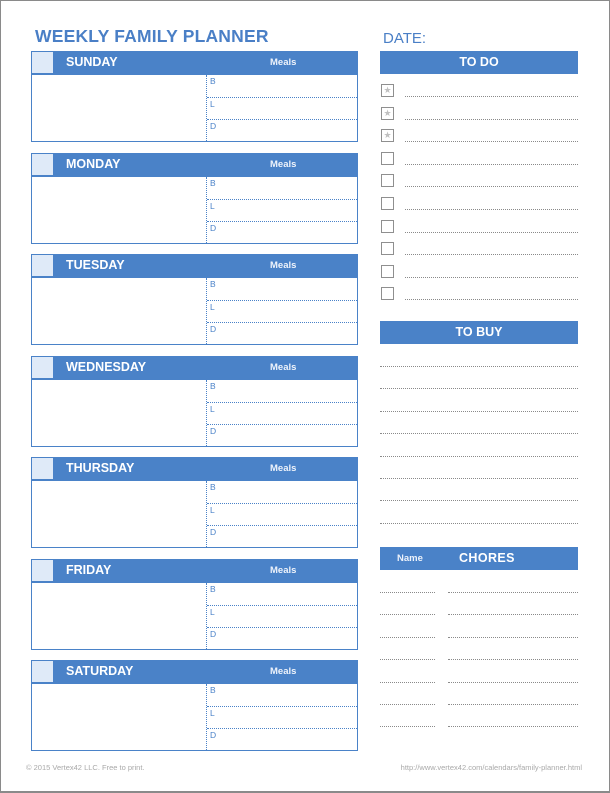  Describe the element at coordinates (93, 164) in the screenshot. I see `day-name: MONDAY` at that location.